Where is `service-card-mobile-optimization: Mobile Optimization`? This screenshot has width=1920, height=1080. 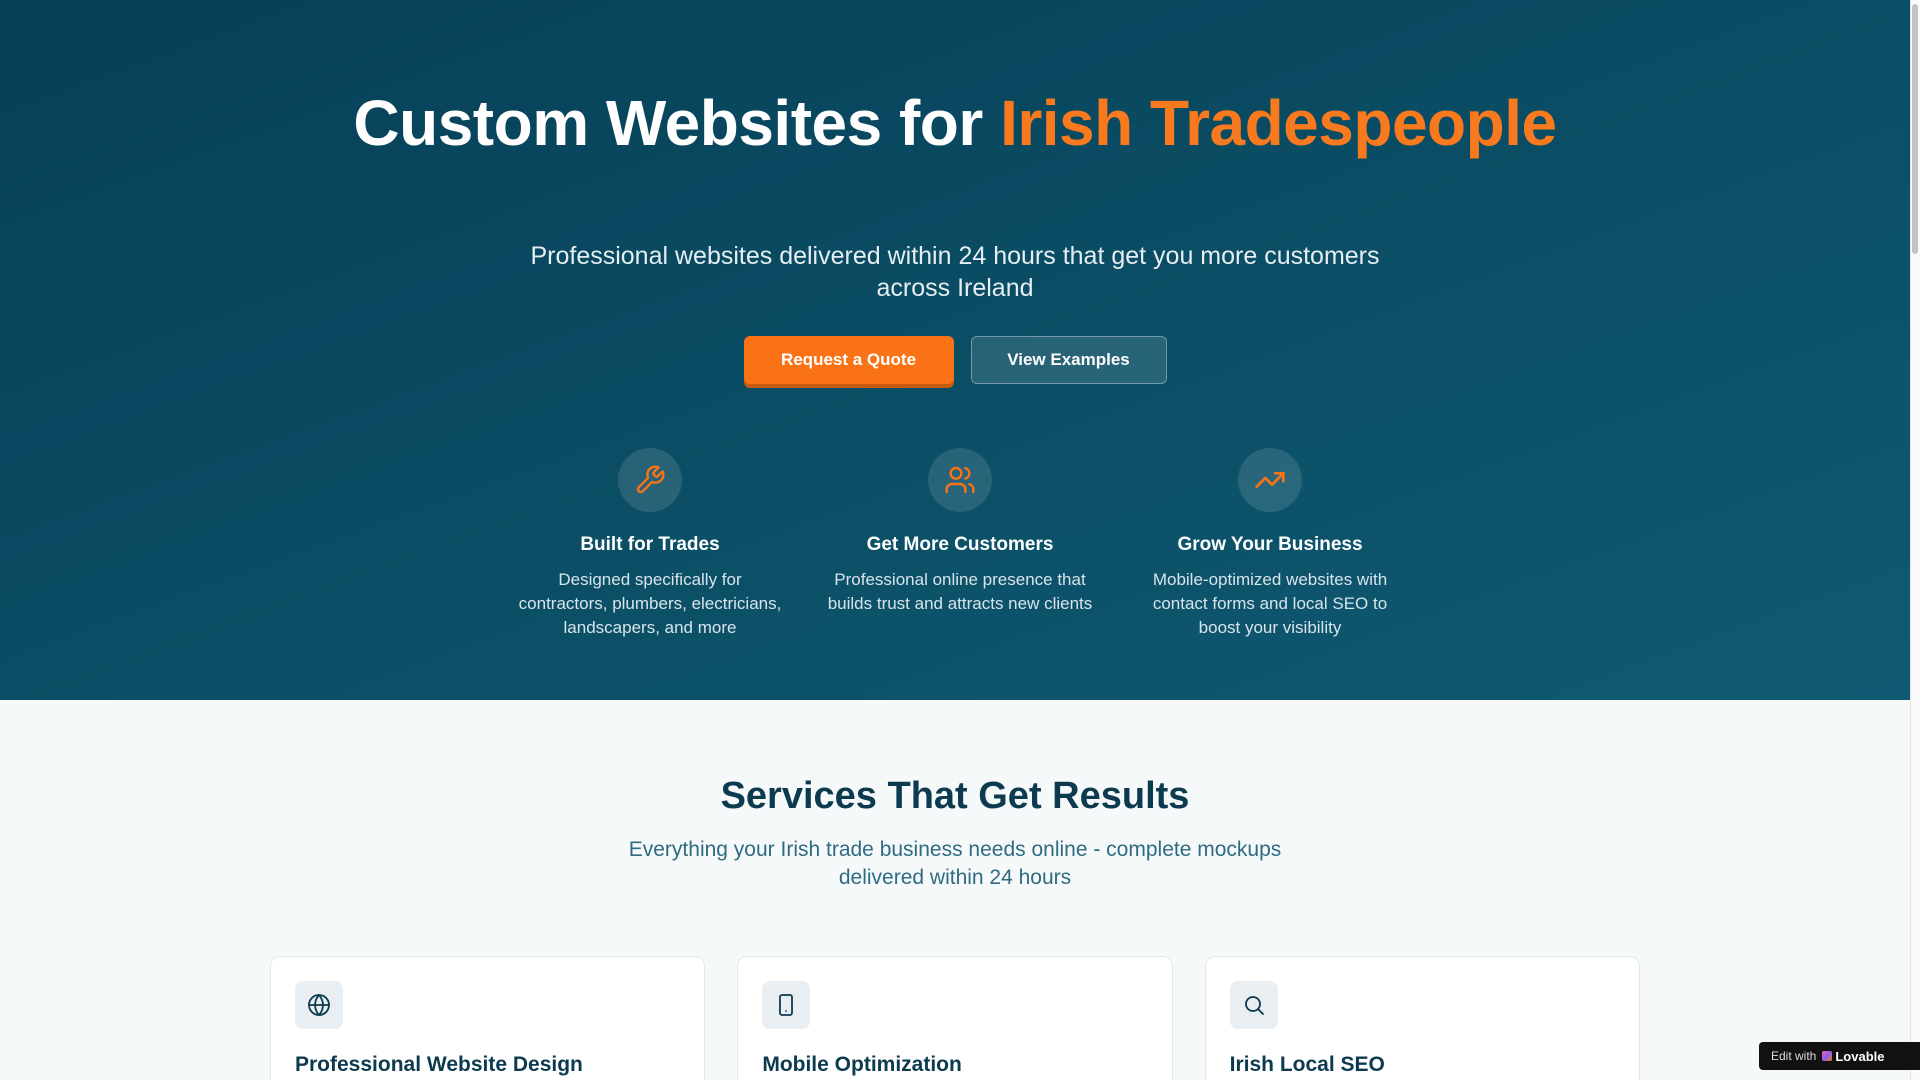 service-card-mobile-optimization: Mobile Optimization is located at coordinates (955, 1018).